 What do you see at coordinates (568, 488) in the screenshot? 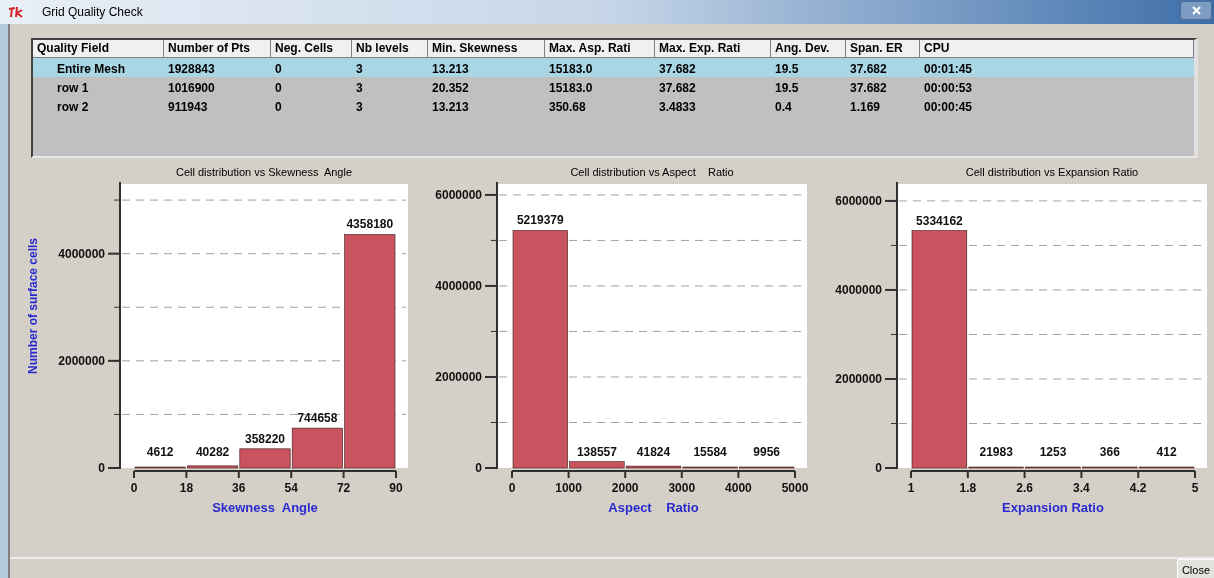
I see `axis-tick-label: 1000` at bounding box center [568, 488].